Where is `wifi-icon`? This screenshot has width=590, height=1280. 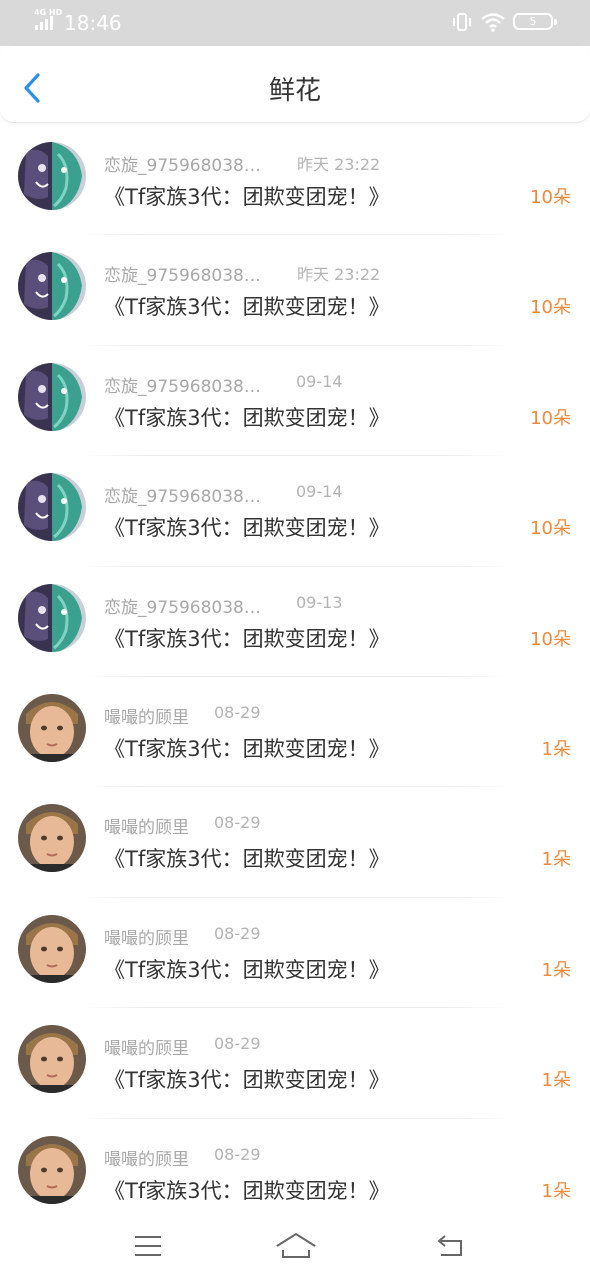 wifi-icon is located at coordinates (493, 22).